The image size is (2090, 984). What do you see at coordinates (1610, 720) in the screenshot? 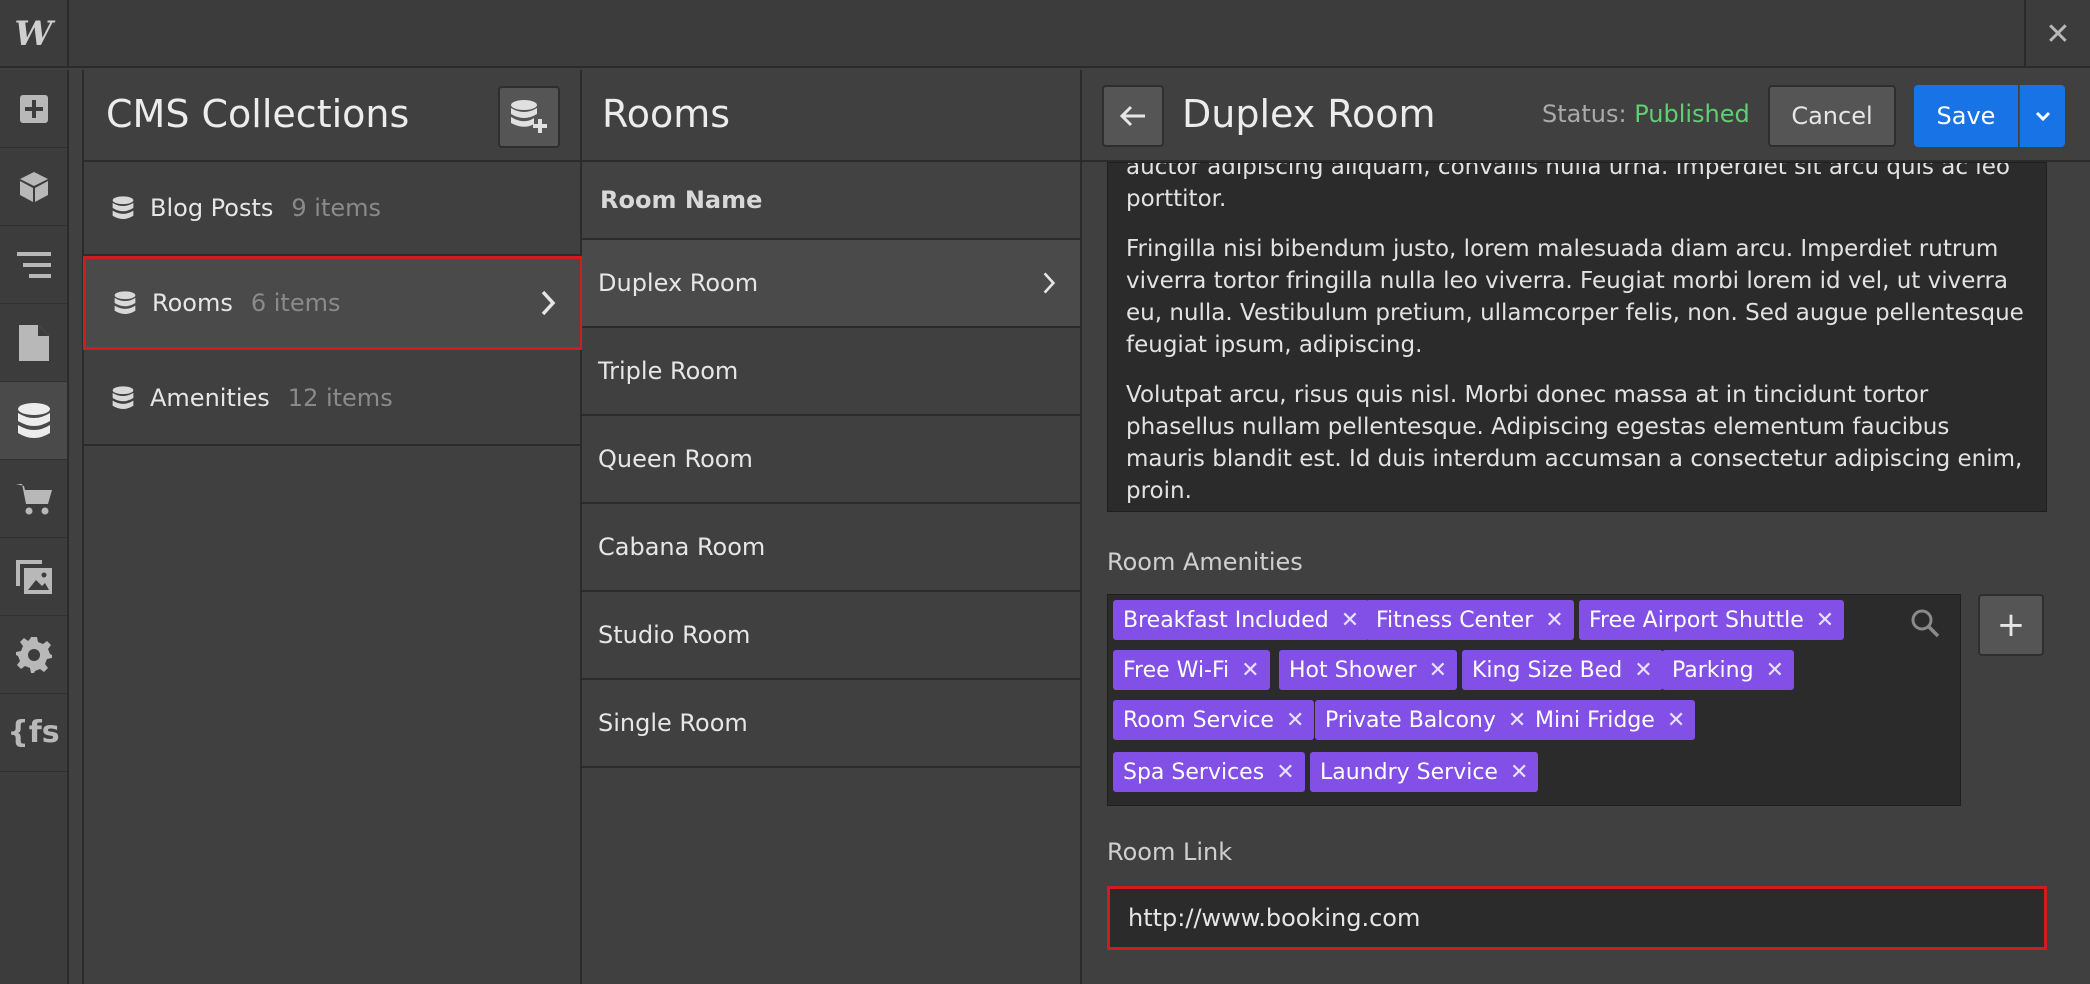
I see `amenity-tag: Mini Fridge ✕` at bounding box center [1610, 720].